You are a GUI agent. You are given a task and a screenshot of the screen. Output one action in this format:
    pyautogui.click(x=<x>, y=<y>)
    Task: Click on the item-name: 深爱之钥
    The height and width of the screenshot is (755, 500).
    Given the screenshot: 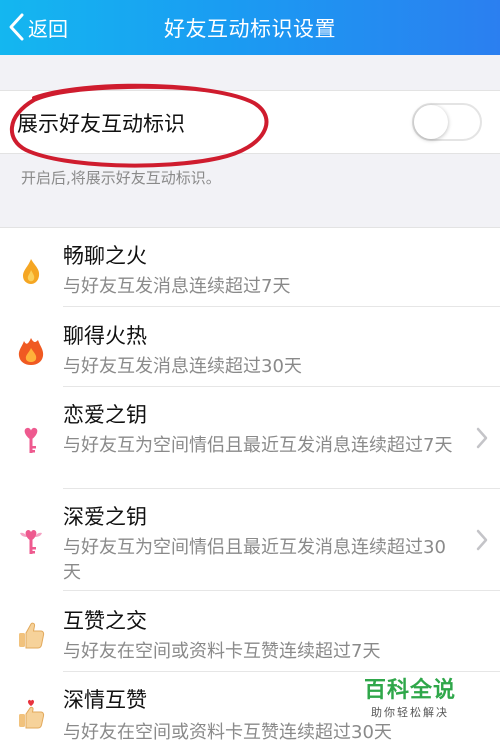 What is the action you would take?
    pyautogui.click(x=105, y=517)
    